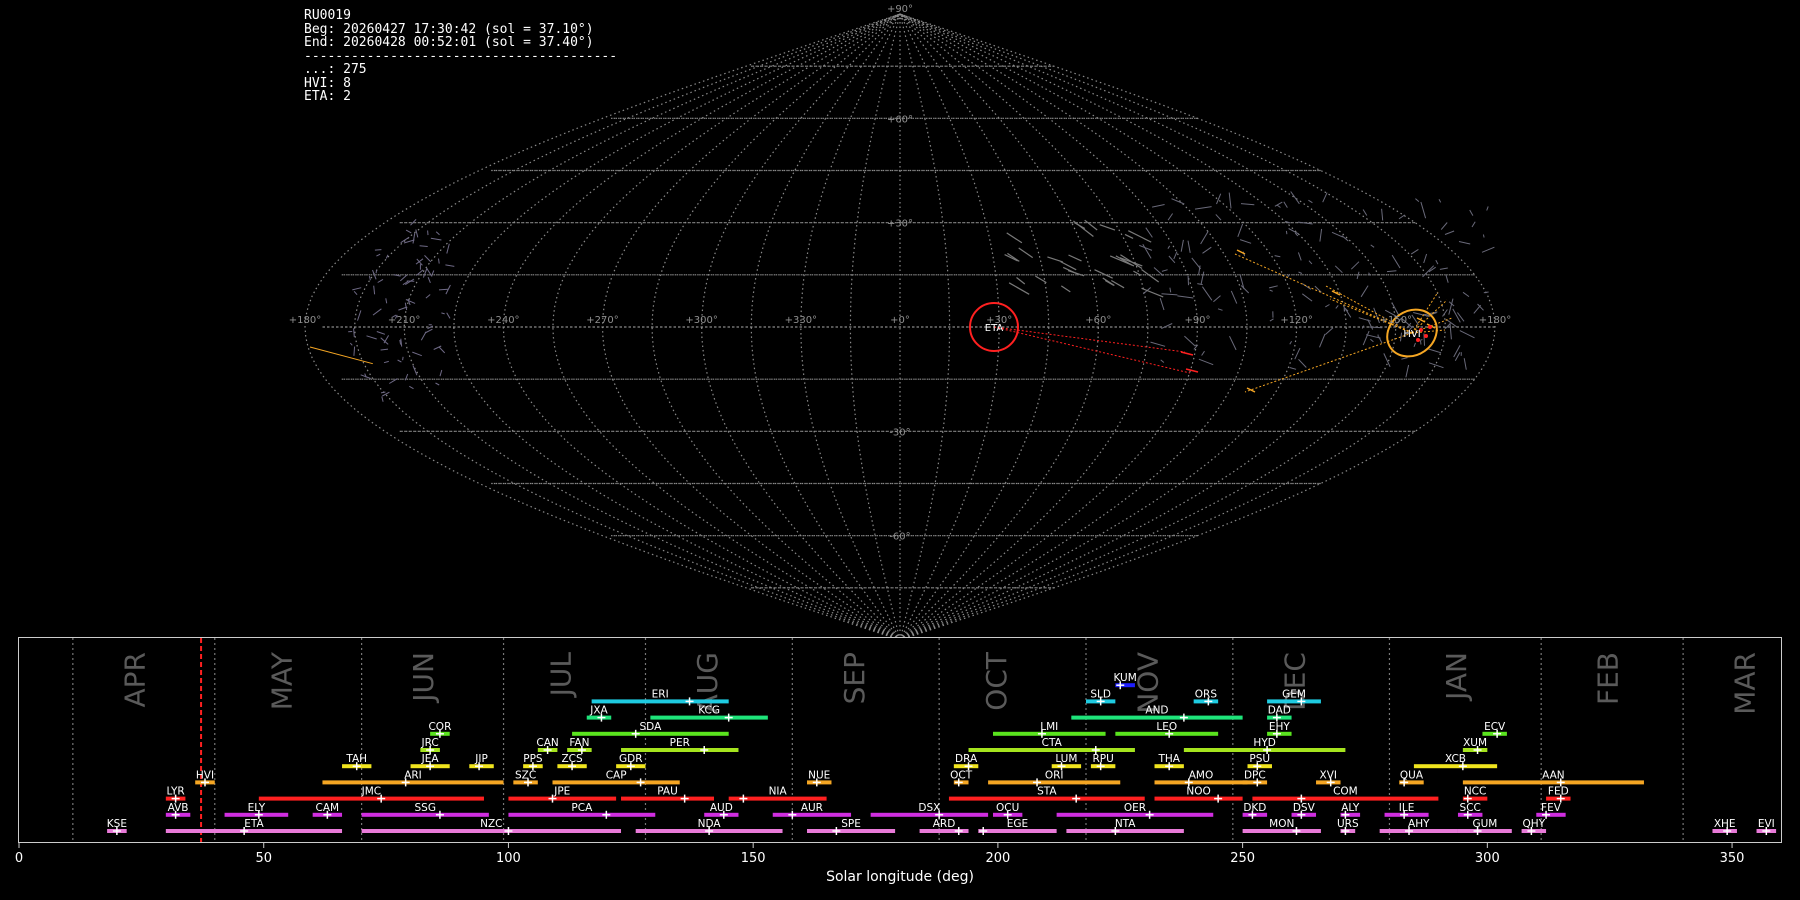  What do you see at coordinates (1198, 792) in the screenshot?
I see `shower-label: NOO` at bounding box center [1198, 792].